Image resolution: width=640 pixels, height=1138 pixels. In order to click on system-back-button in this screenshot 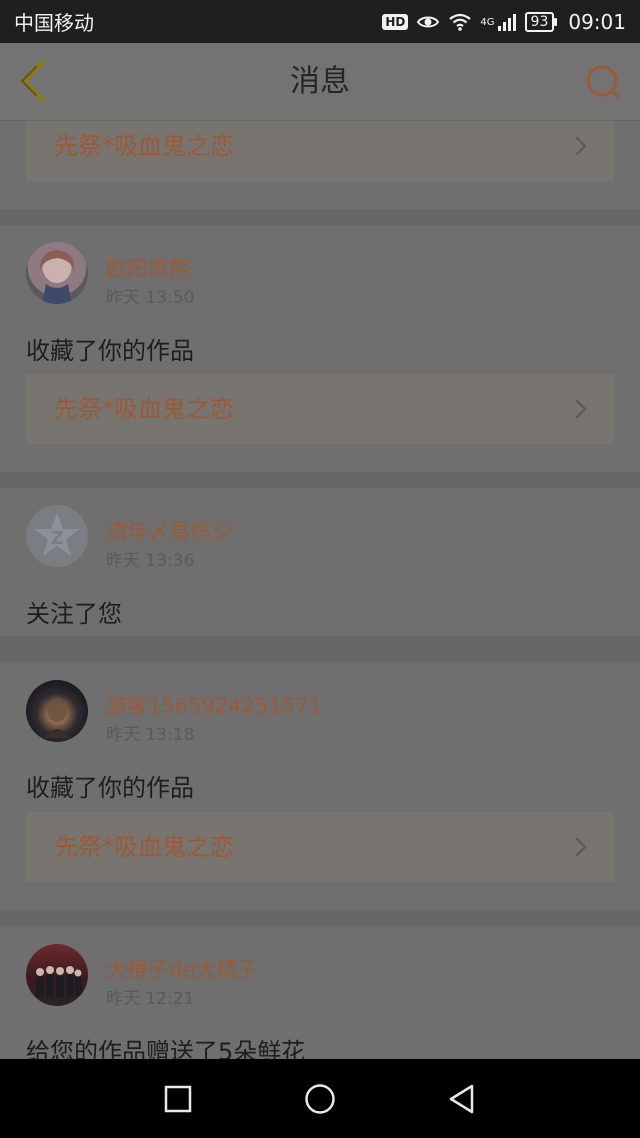, I will do `click(462, 1099)`.